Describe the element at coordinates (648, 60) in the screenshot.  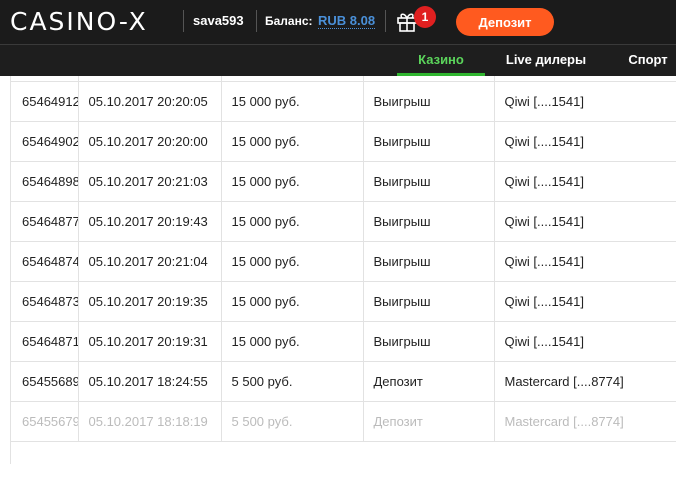
I see `tab-sport: Спорт` at that location.